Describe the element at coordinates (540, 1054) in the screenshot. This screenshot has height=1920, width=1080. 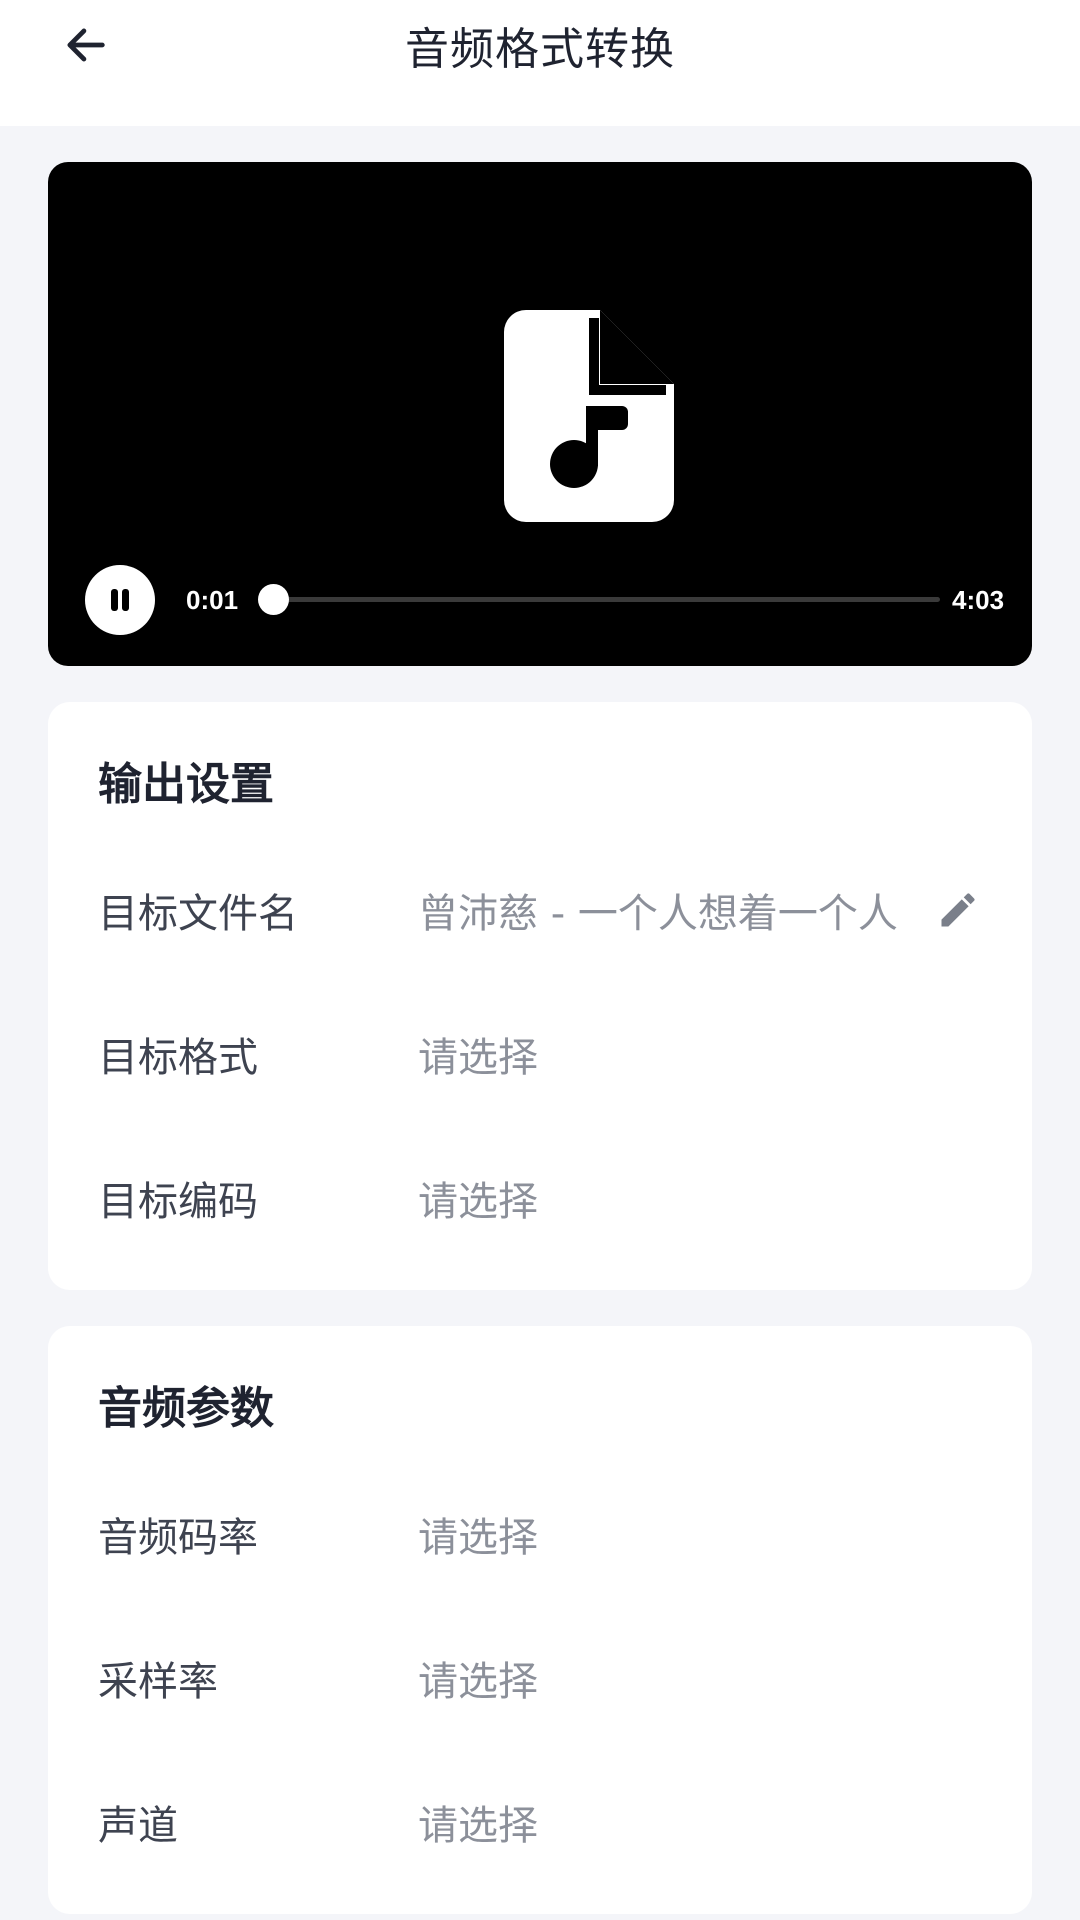
I see `target-format-row: 目标格式 请选择` at that location.